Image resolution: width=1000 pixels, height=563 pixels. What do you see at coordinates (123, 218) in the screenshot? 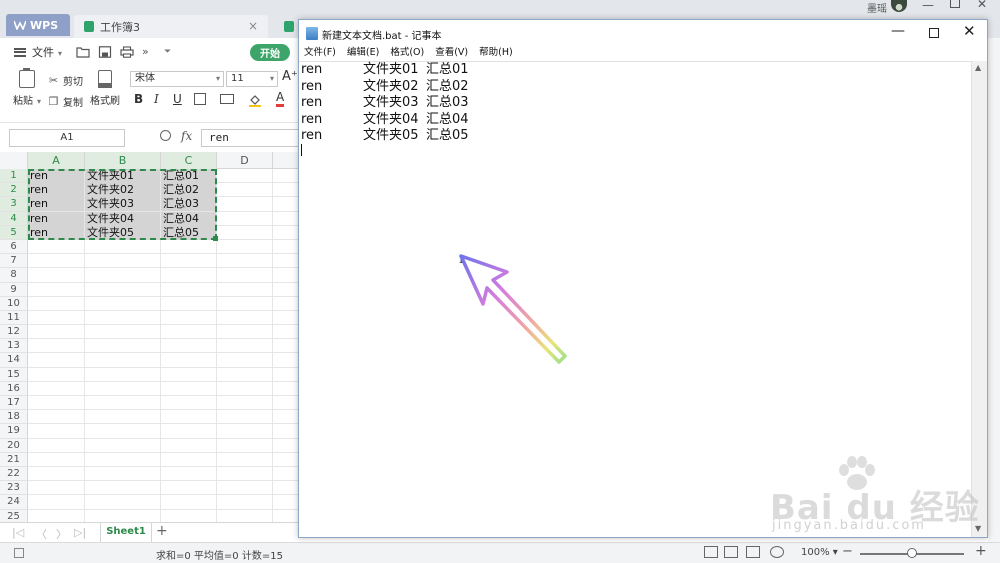
I see `grid-cell: 文件夹04` at bounding box center [123, 218].